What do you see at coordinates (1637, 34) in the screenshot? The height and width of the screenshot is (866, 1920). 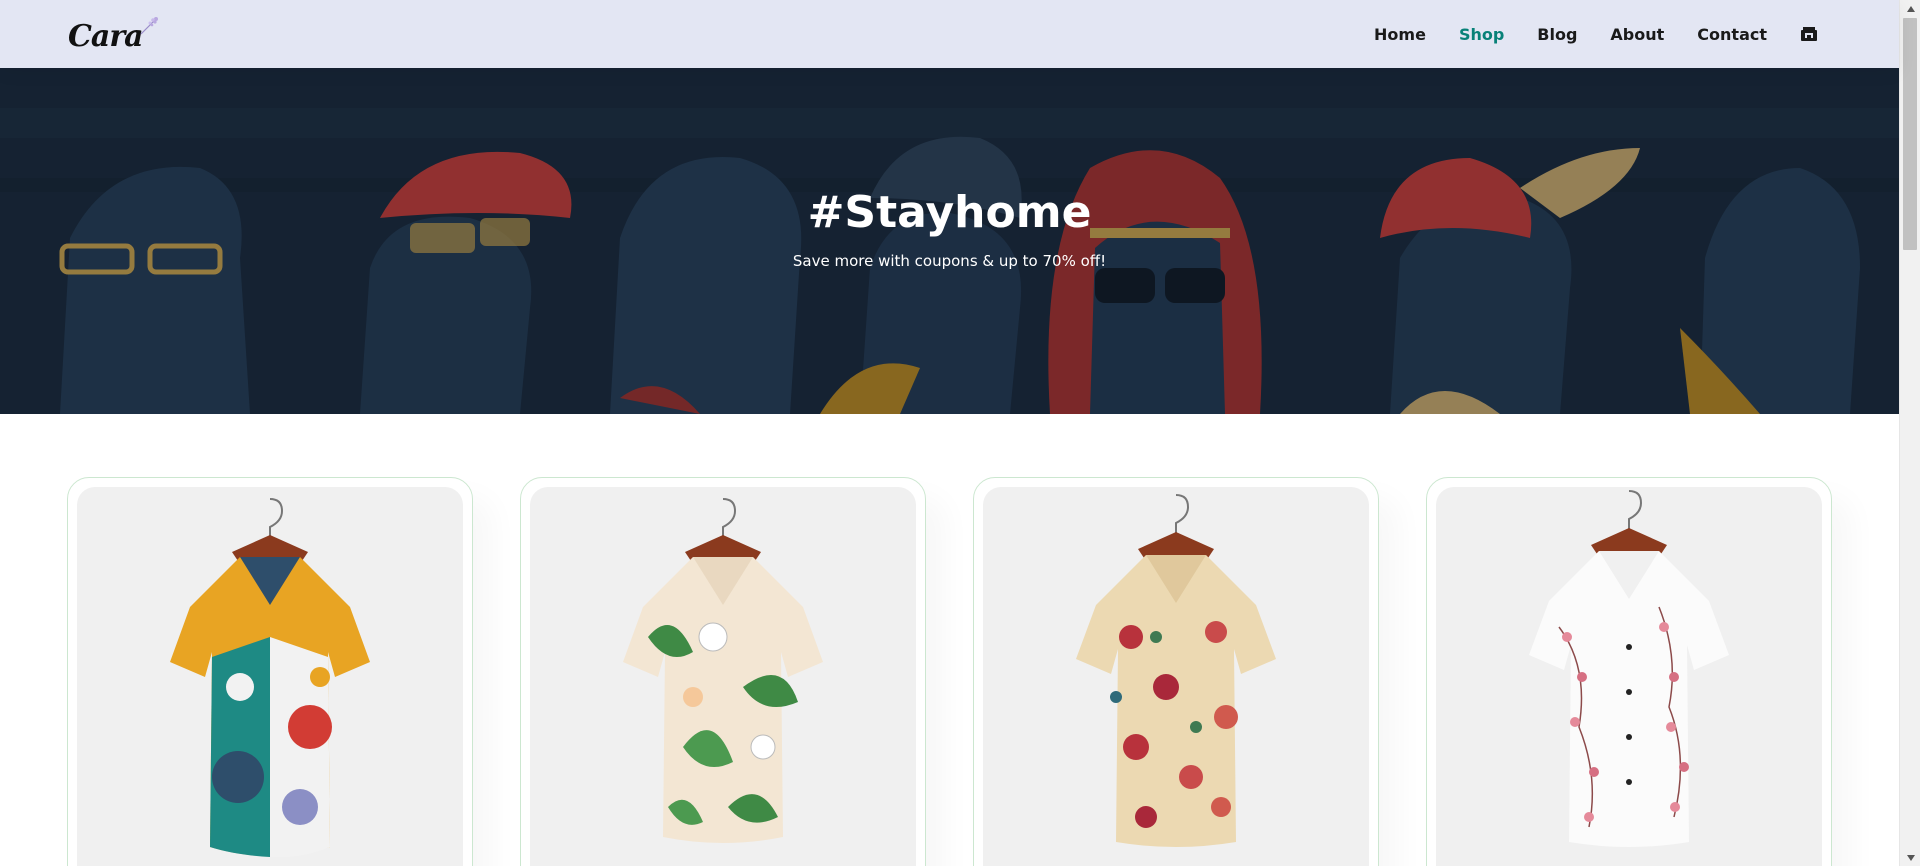 I see `nav-item-about: About` at bounding box center [1637, 34].